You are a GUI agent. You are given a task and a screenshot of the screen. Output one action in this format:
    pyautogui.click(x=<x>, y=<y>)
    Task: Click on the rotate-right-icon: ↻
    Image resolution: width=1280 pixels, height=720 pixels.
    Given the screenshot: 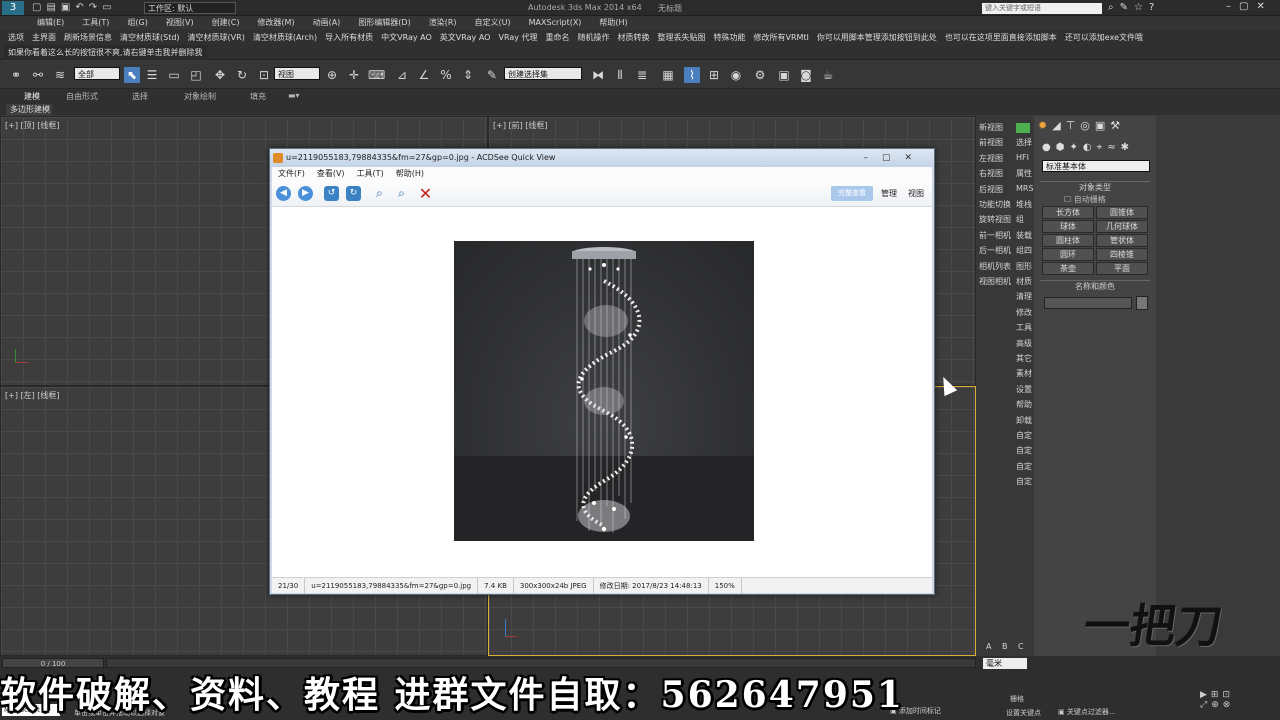 What is the action you would take?
    pyautogui.click(x=353, y=193)
    